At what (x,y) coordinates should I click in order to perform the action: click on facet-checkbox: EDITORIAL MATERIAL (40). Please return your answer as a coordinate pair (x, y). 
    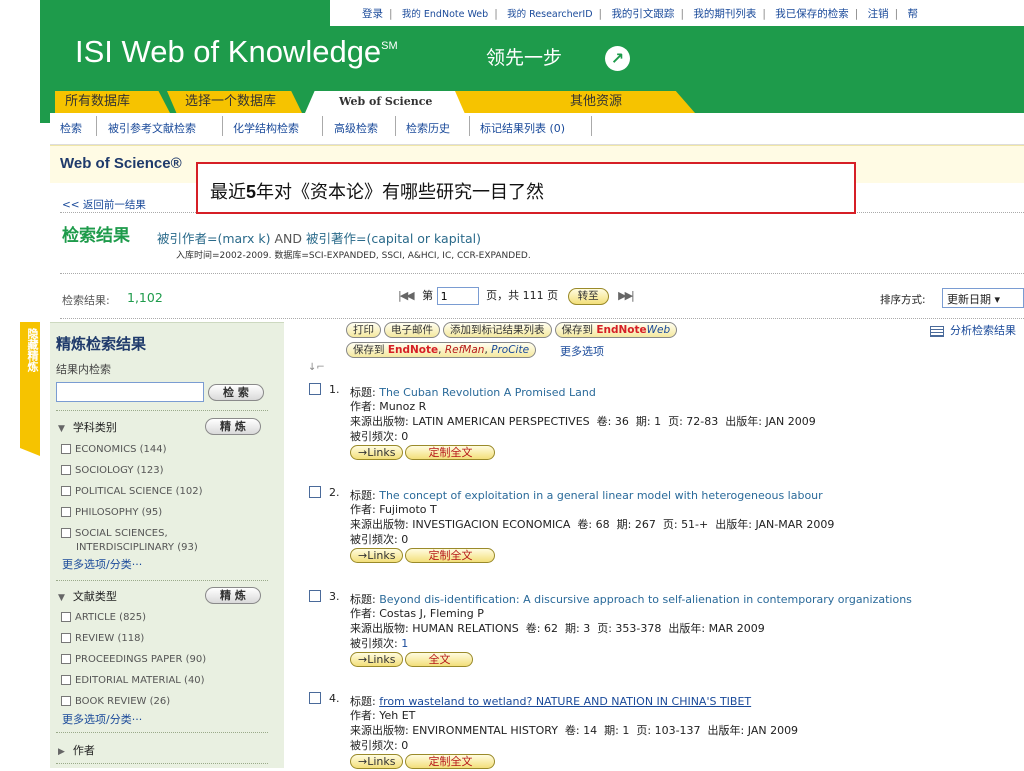
    Looking at the image, I should click on (133, 680).